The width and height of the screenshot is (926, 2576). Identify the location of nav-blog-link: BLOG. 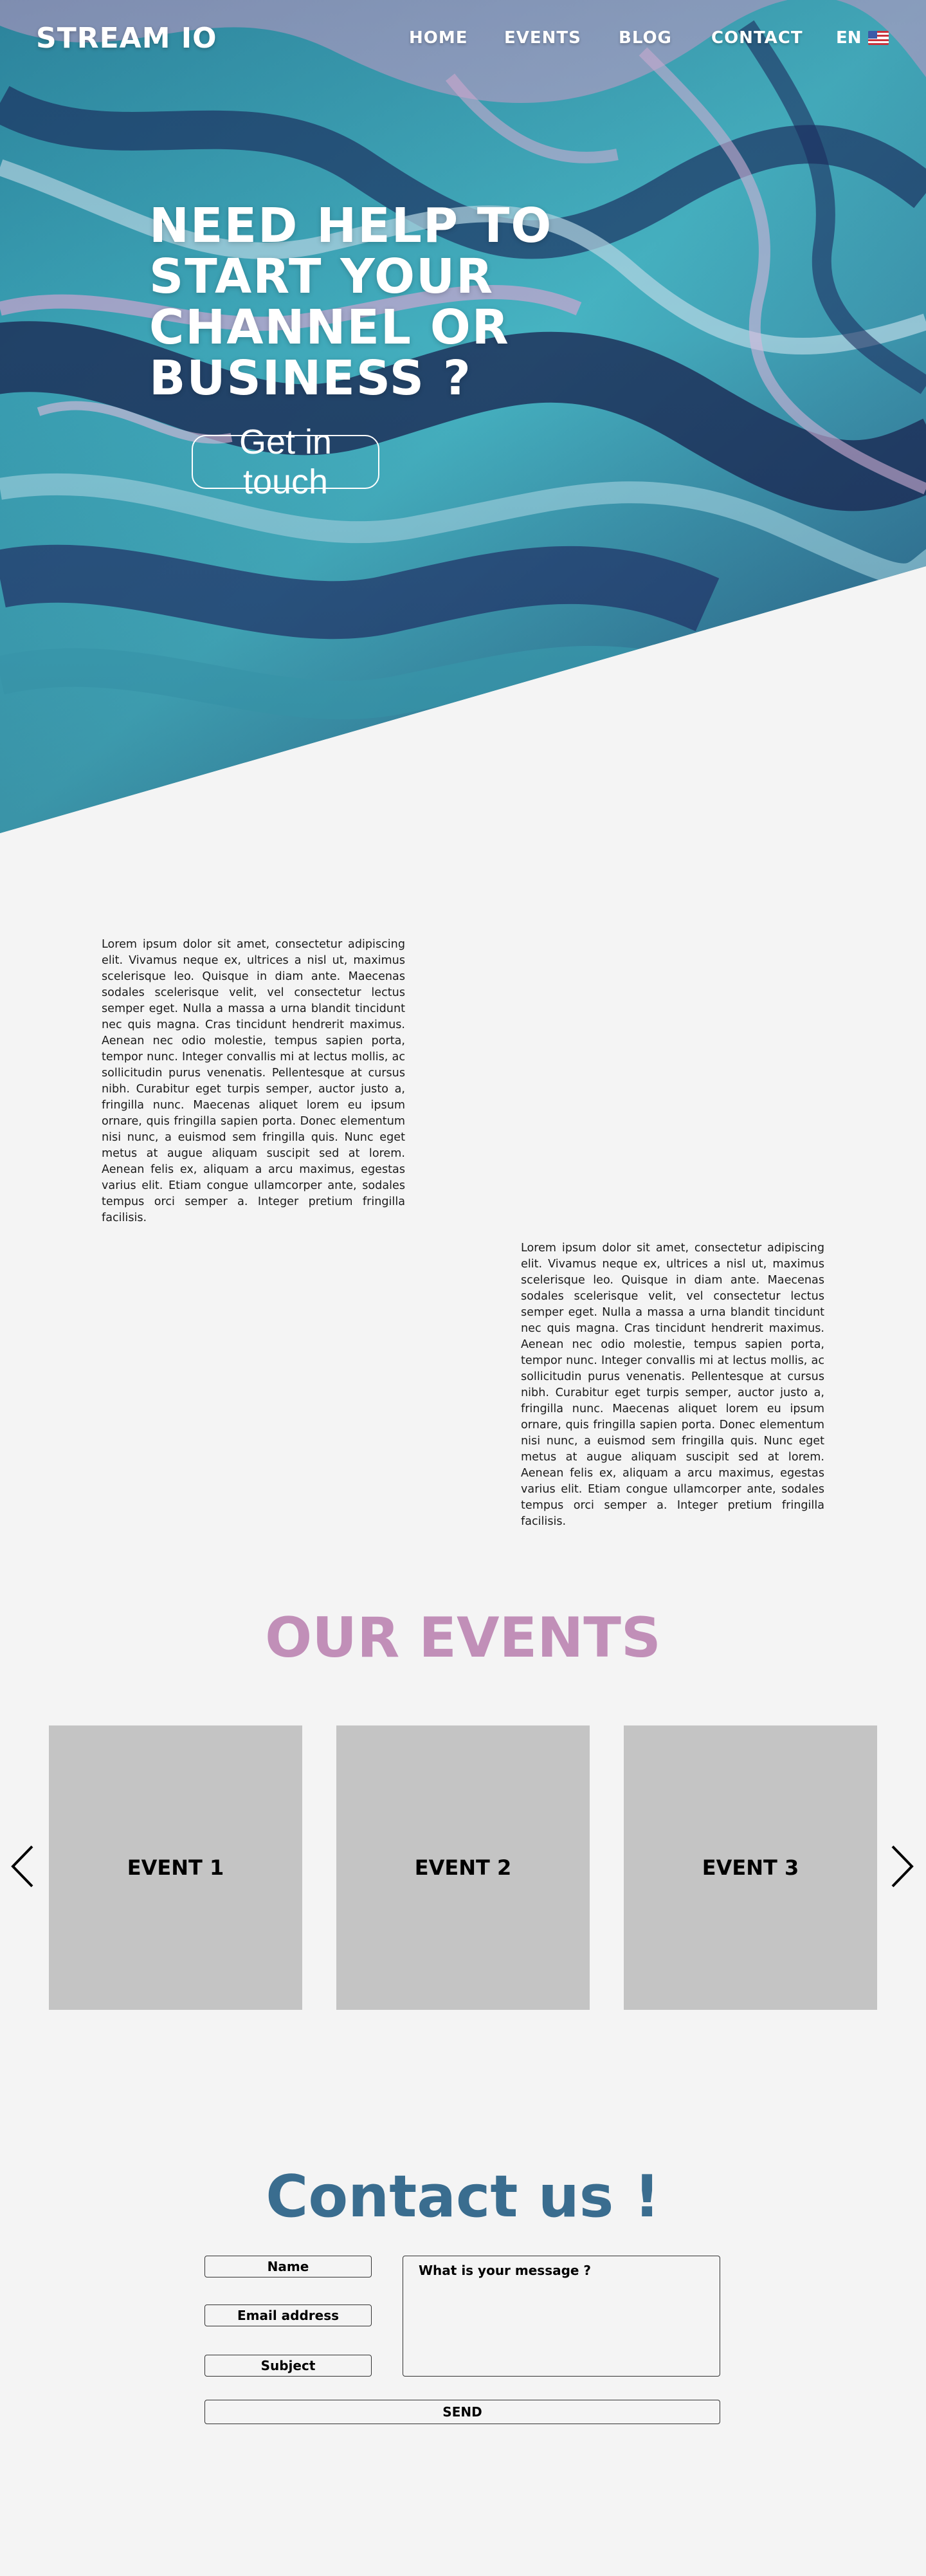
(645, 38).